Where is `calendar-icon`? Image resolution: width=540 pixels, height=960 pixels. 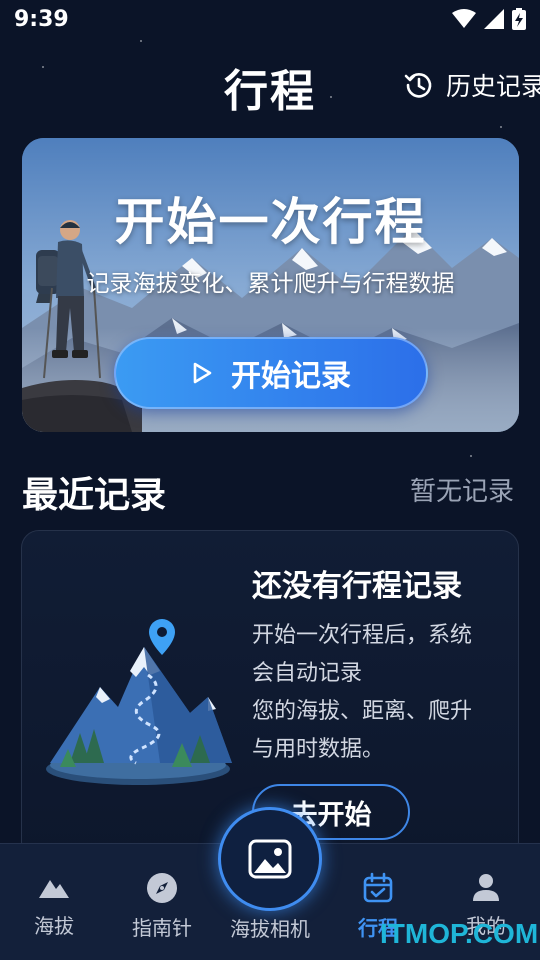
calendar-icon is located at coordinates (378, 887).